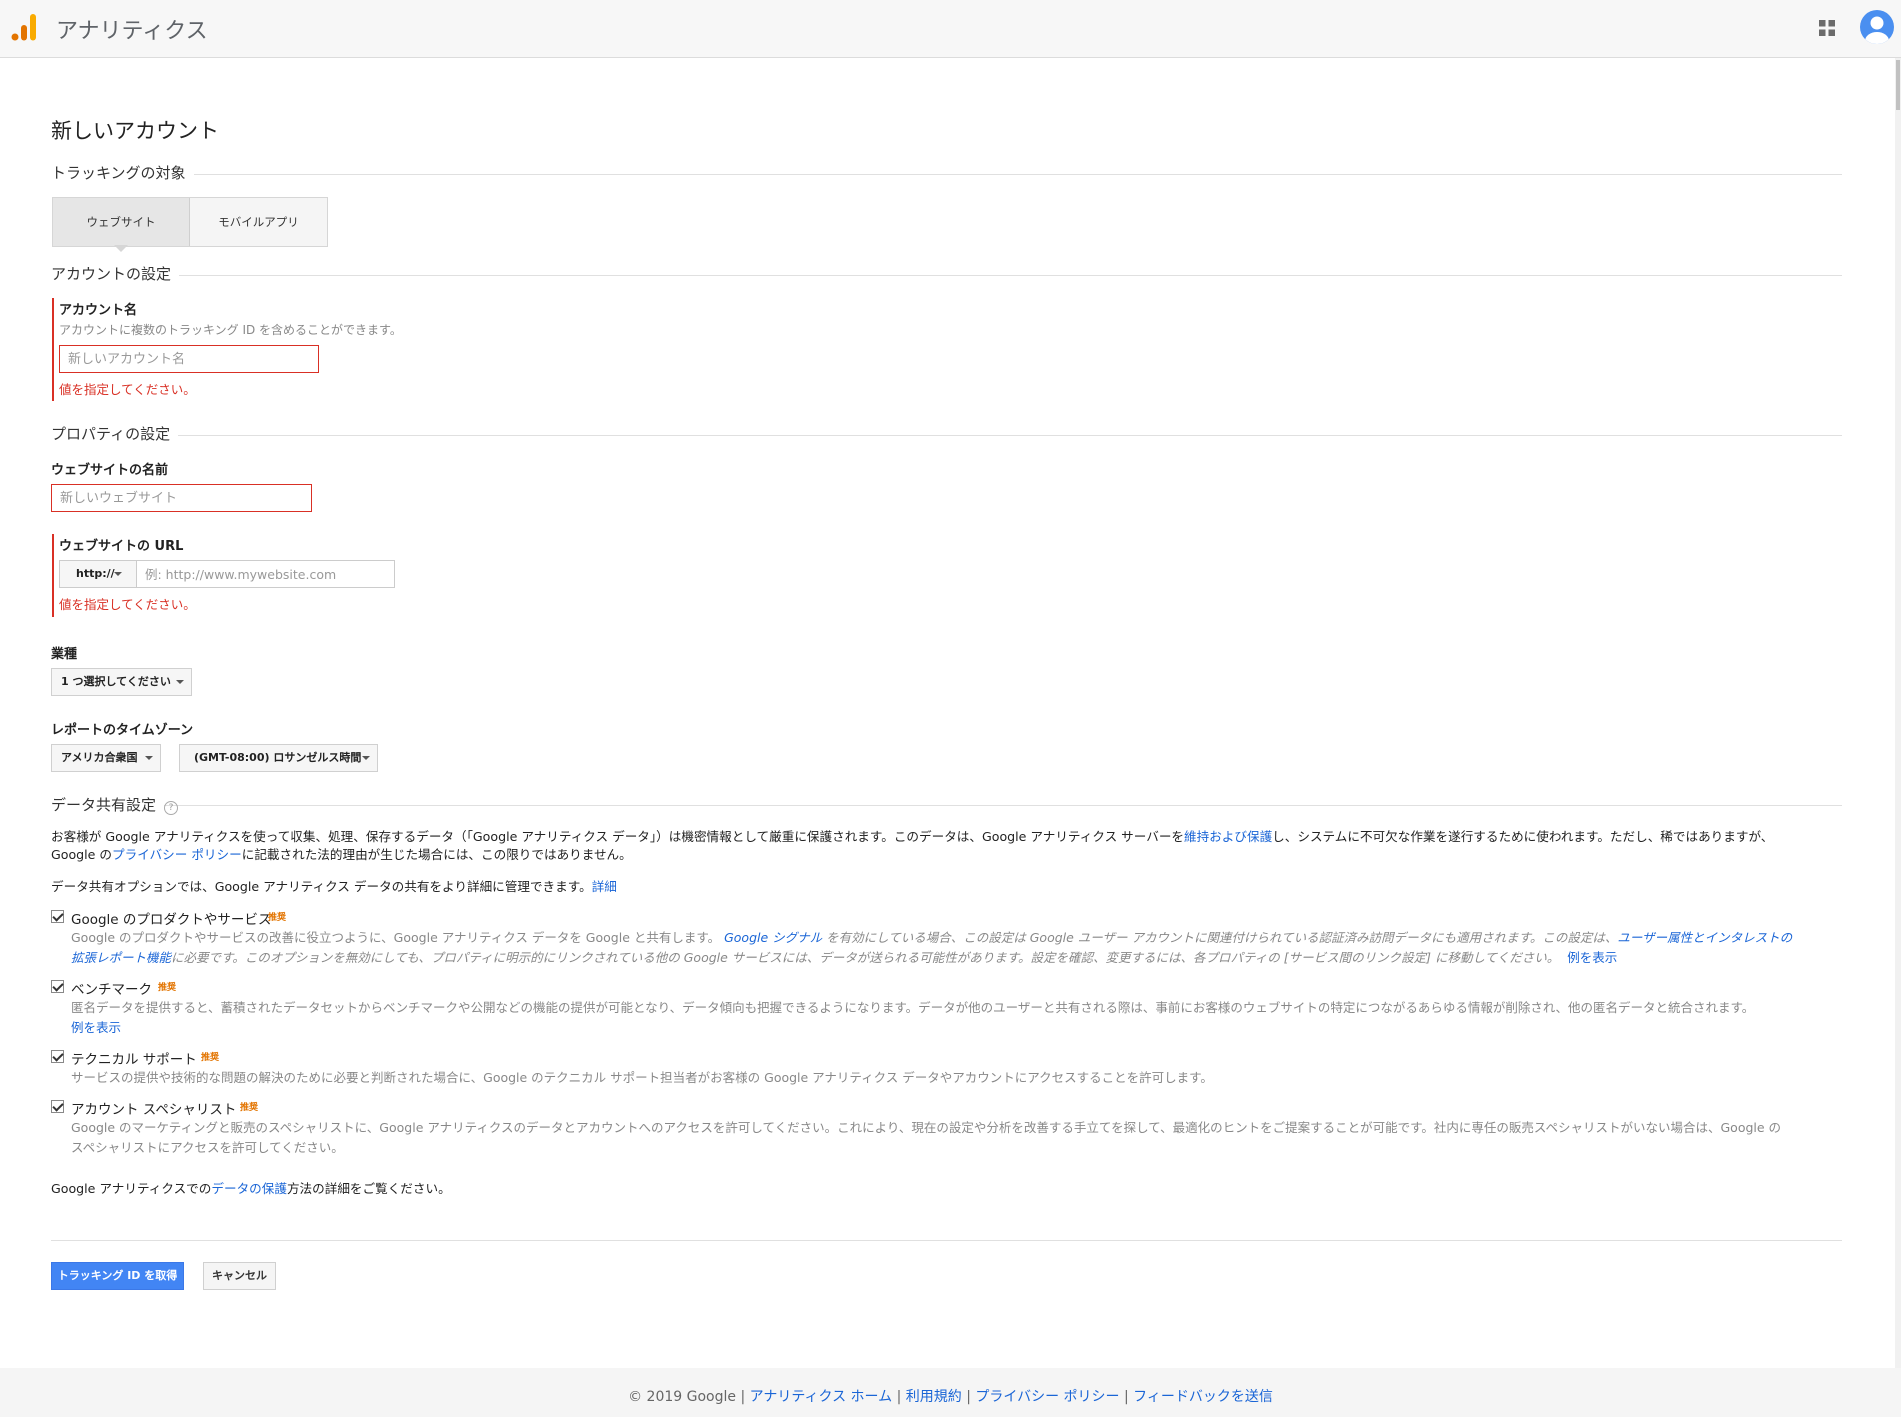 The height and width of the screenshot is (1417, 1901). What do you see at coordinates (121, 546) in the screenshot?
I see `site-url-label: ウェブサイトの URL` at bounding box center [121, 546].